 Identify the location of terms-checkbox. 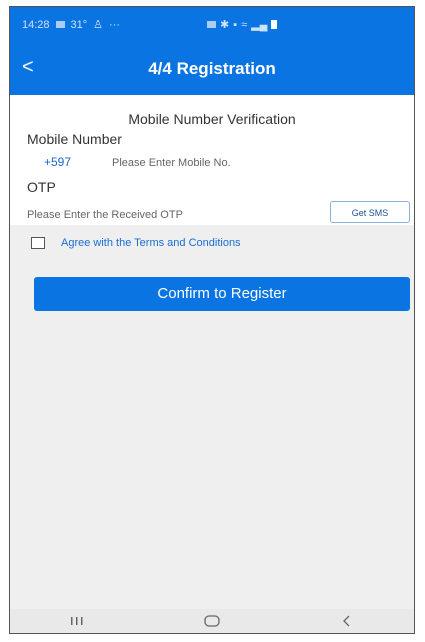
(38, 243).